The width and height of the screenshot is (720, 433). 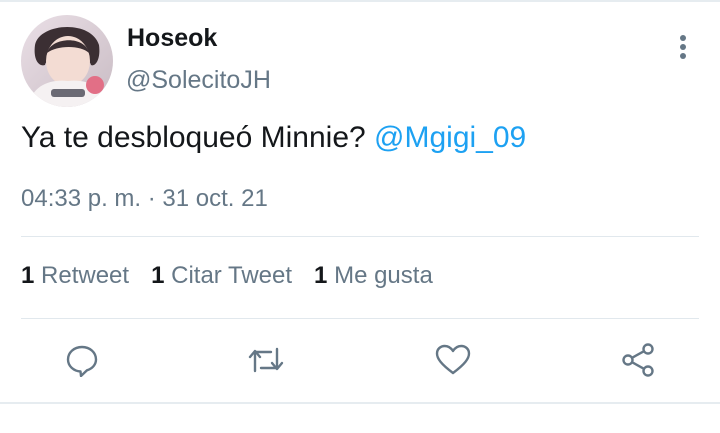 What do you see at coordinates (144, 199) in the screenshot?
I see `tweet-timestamp: 04:33 p. m. · 31 oct. 21` at bounding box center [144, 199].